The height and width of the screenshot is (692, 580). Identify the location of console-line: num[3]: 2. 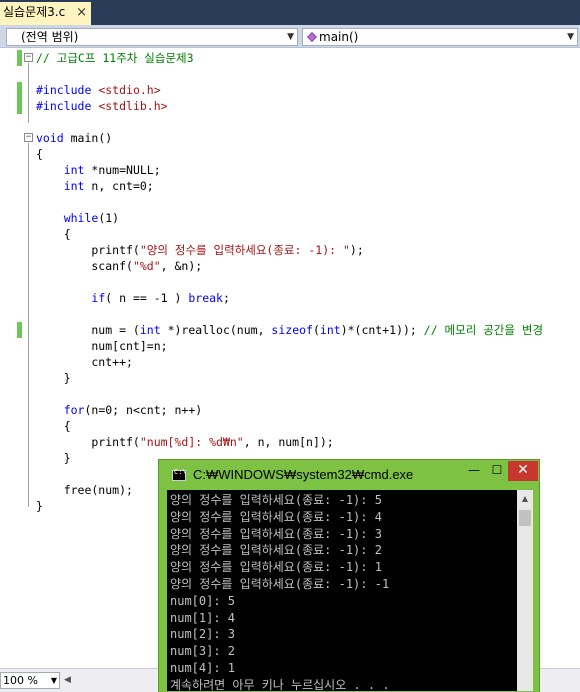
(203, 651).